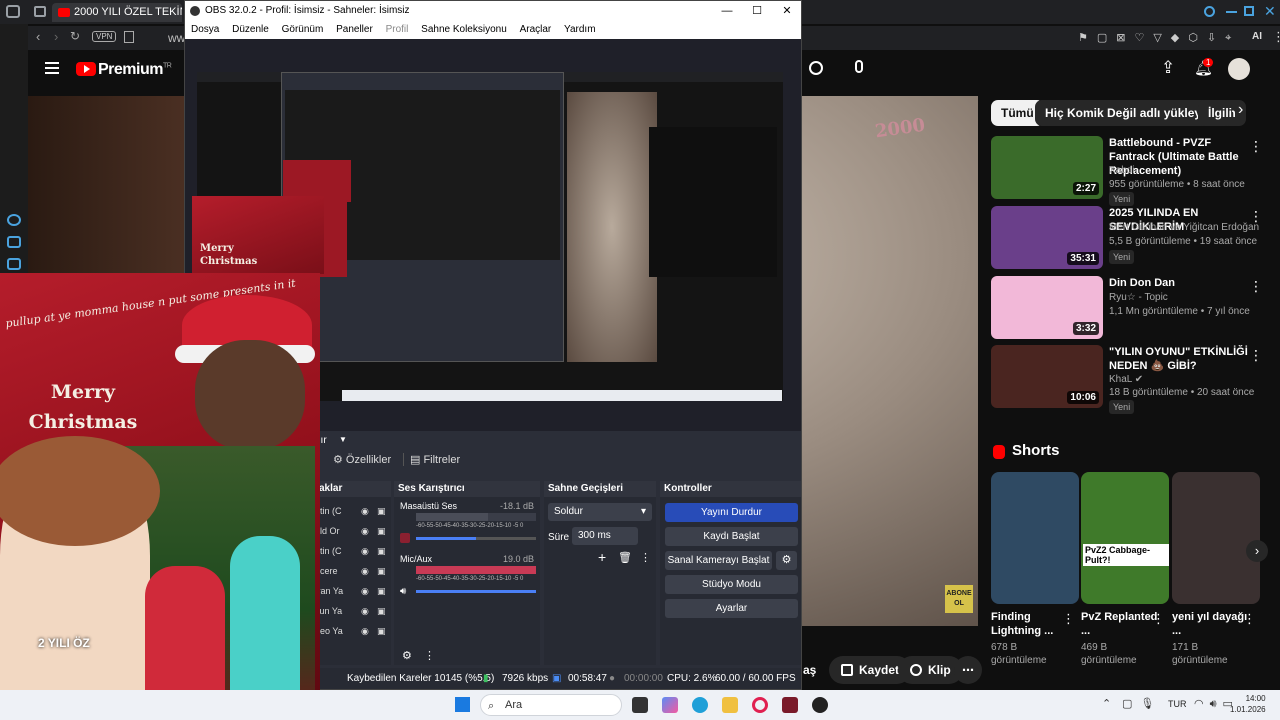  I want to click on opera-icon, so click(760, 705).